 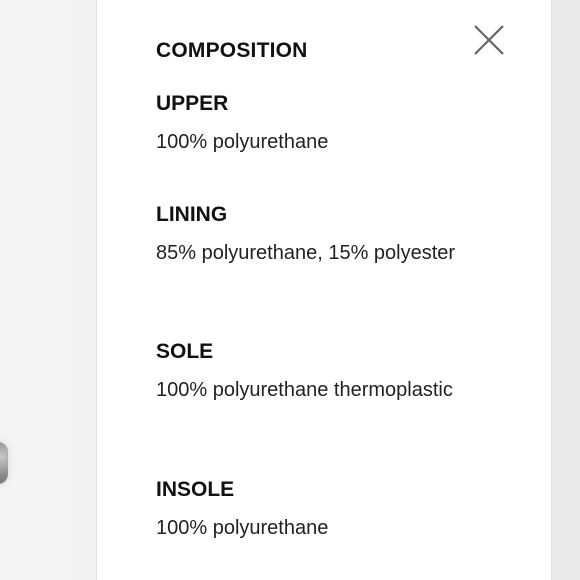 What do you see at coordinates (321, 124) in the screenshot?
I see `upper-section: UPPER 100% polyurethane` at bounding box center [321, 124].